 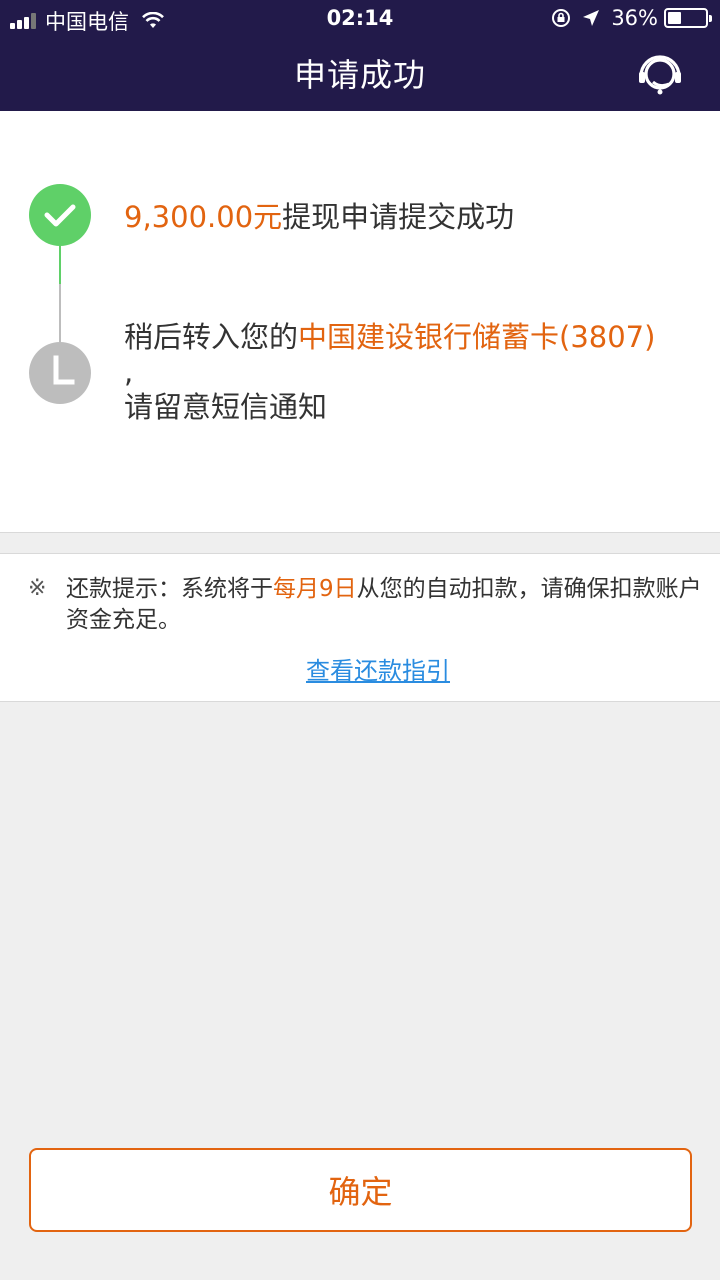 I want to click on pending-clock-icon, so click(x=60, y=373).